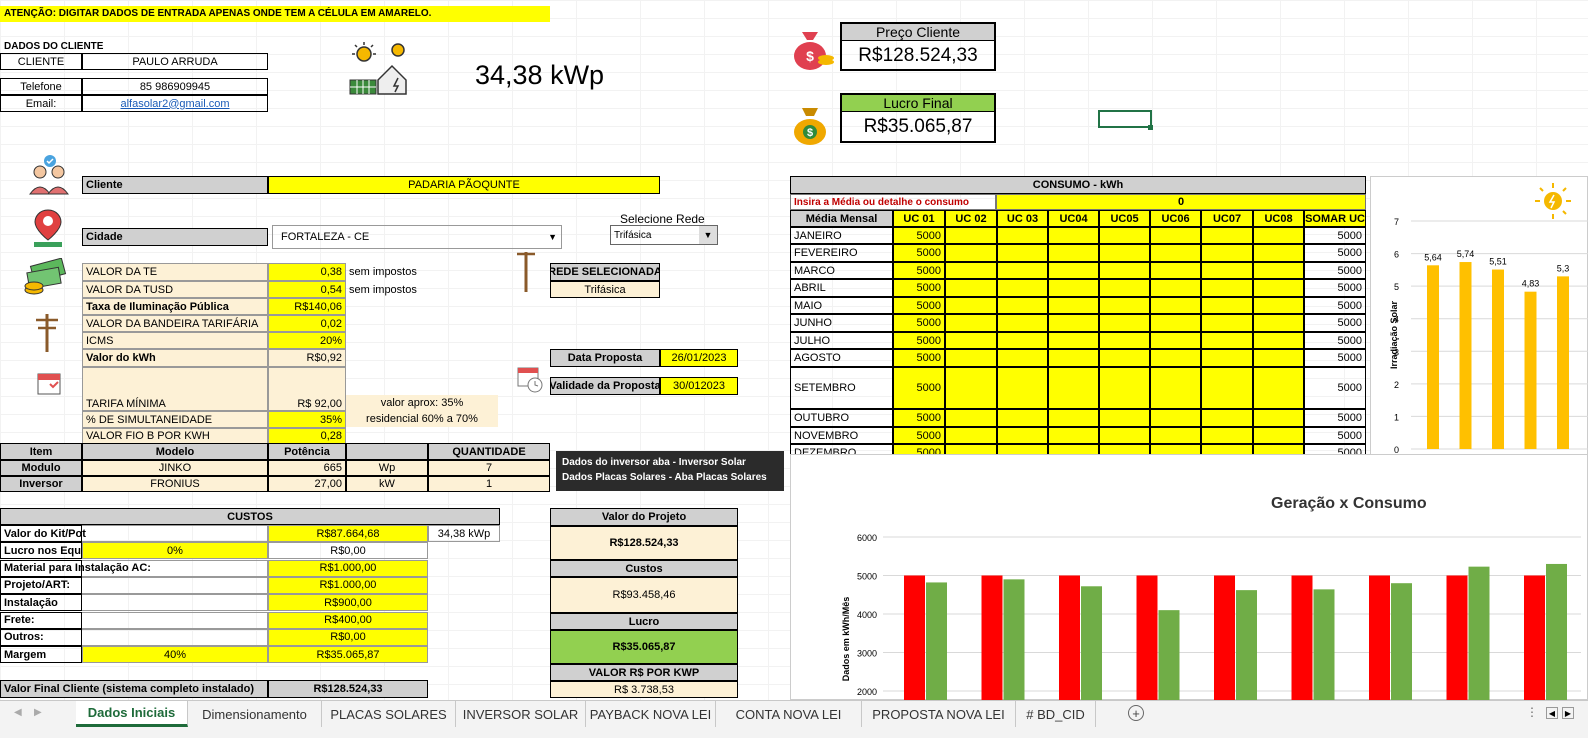 Image resolution: width=1588 pixels, height=738 pixels. Describe the element at coordinates (489, 468) in the screenshot. I see `equip-cell: 7` at that location.